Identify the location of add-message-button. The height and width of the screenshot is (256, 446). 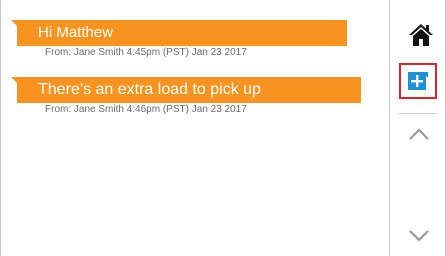
(418, 81).